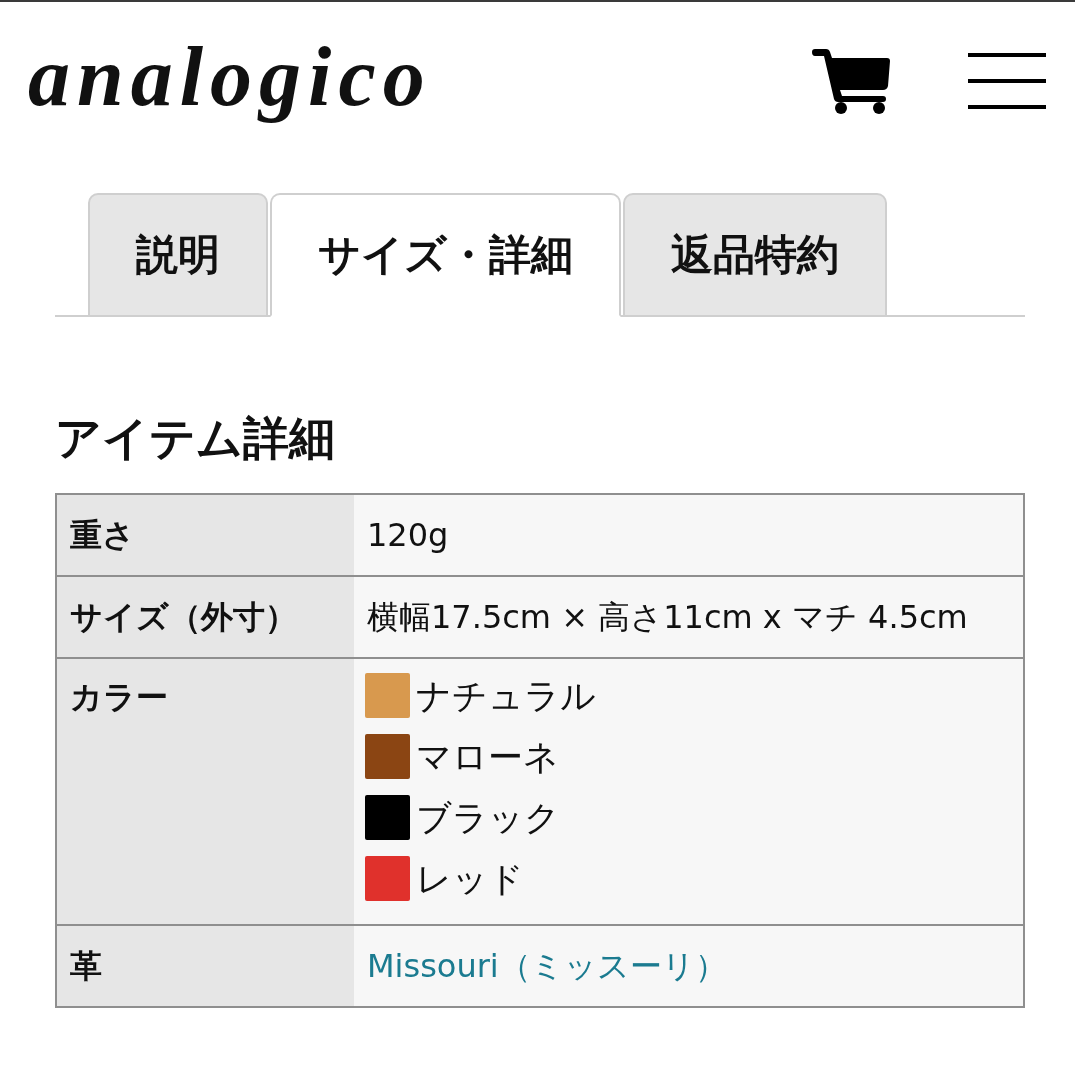 The height and width of the screenshot is (1069, 1075). What do you see at coordinates (487, 756) in the screenshot?
I see `color-name: マローネ` at bounding box center [487, 756].